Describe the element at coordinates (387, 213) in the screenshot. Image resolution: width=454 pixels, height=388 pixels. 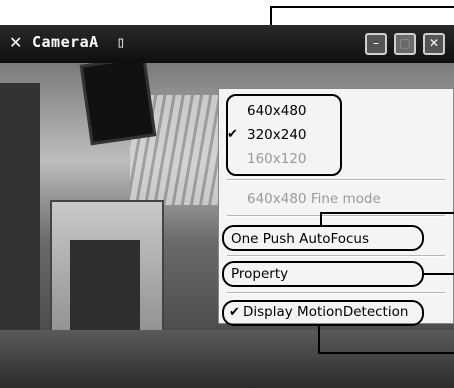
I see `callout-line-autofocus` at that location.